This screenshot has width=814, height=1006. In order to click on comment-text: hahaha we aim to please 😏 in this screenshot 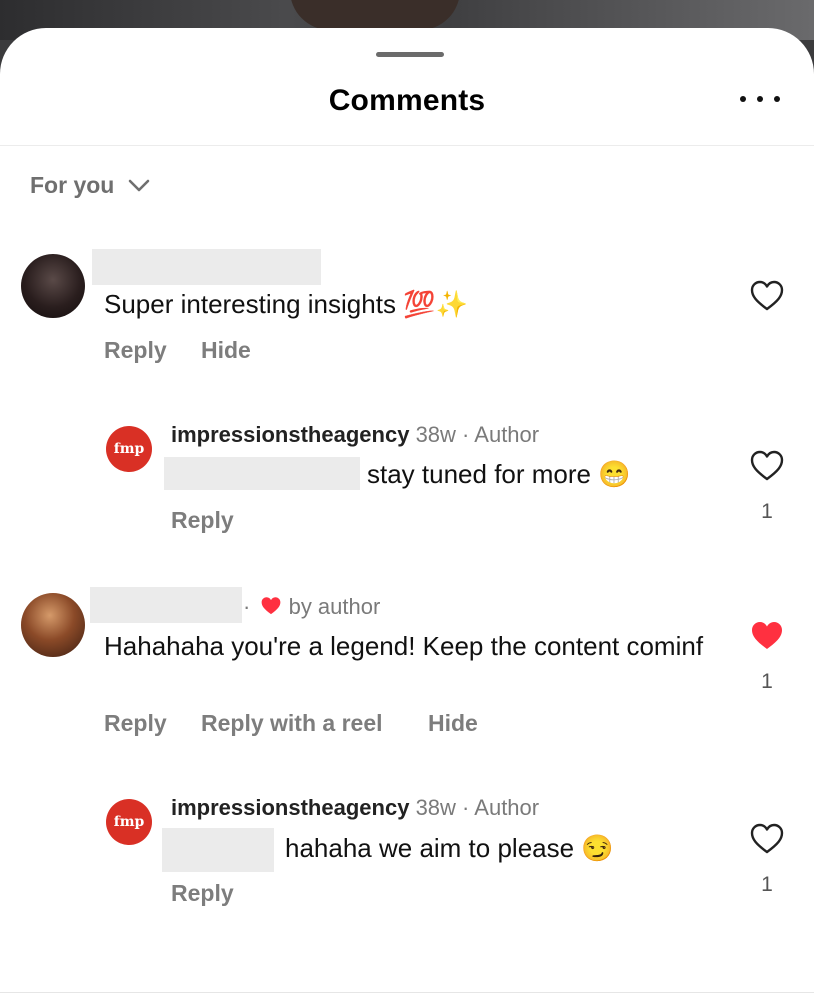, I will do `click(449, 848)`.